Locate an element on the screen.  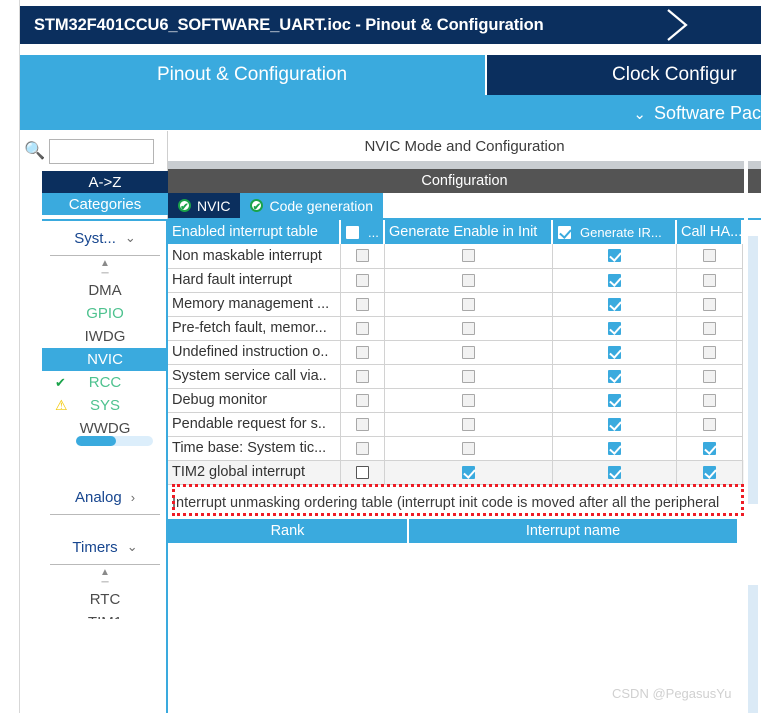
table-row: TIM2 global interrupt is located at coordinates (461, 472).